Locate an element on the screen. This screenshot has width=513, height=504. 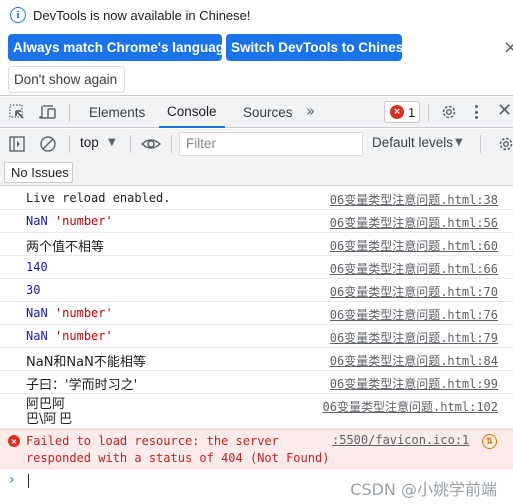
source-link: 06变量类型注意问题.html:102 is located at coordinates (410, 406).